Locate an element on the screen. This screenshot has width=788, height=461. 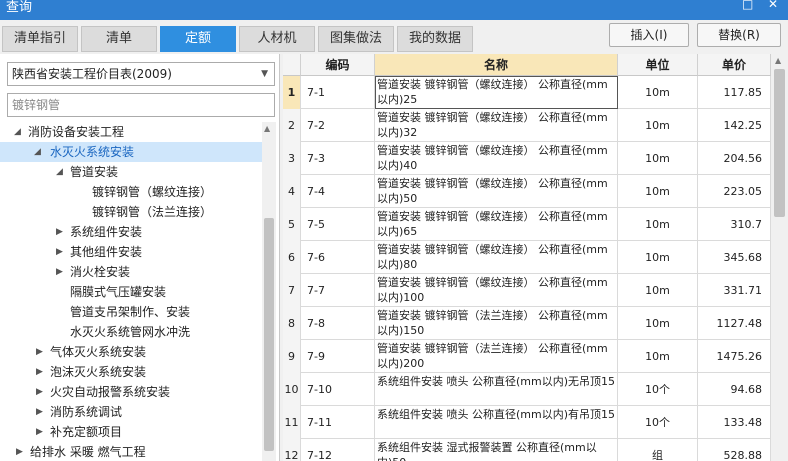
unit-cell: 10个 is located at coordinates (658, 389).